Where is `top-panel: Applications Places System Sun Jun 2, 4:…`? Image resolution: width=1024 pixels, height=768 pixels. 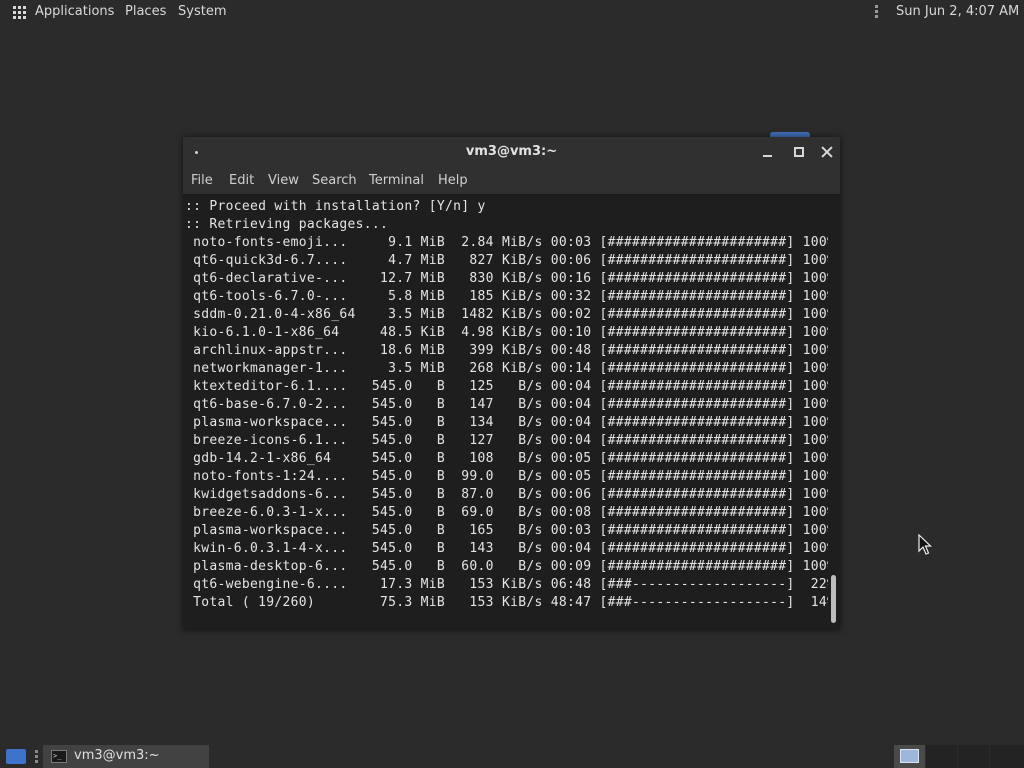 top-panel: Applications Places System Sun Jun 2, 4:… is located at coordinates (512, 12).